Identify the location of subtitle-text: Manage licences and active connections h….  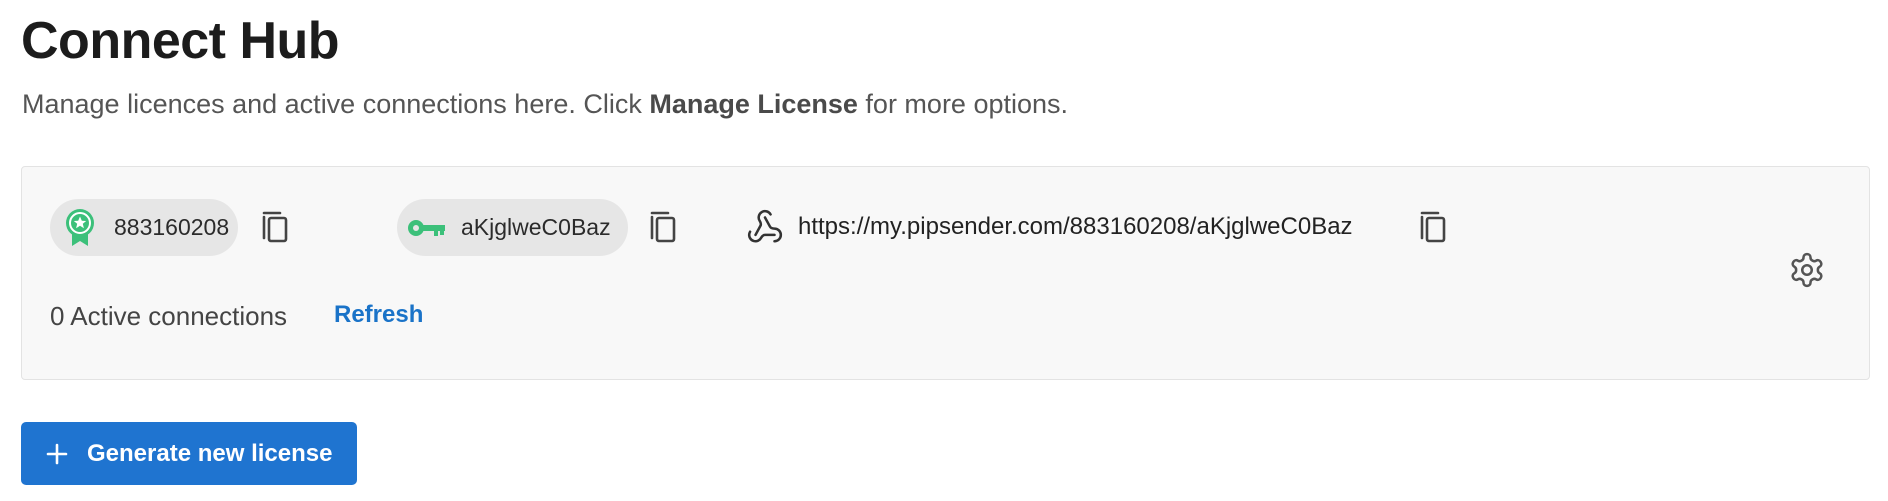
(336, 104).